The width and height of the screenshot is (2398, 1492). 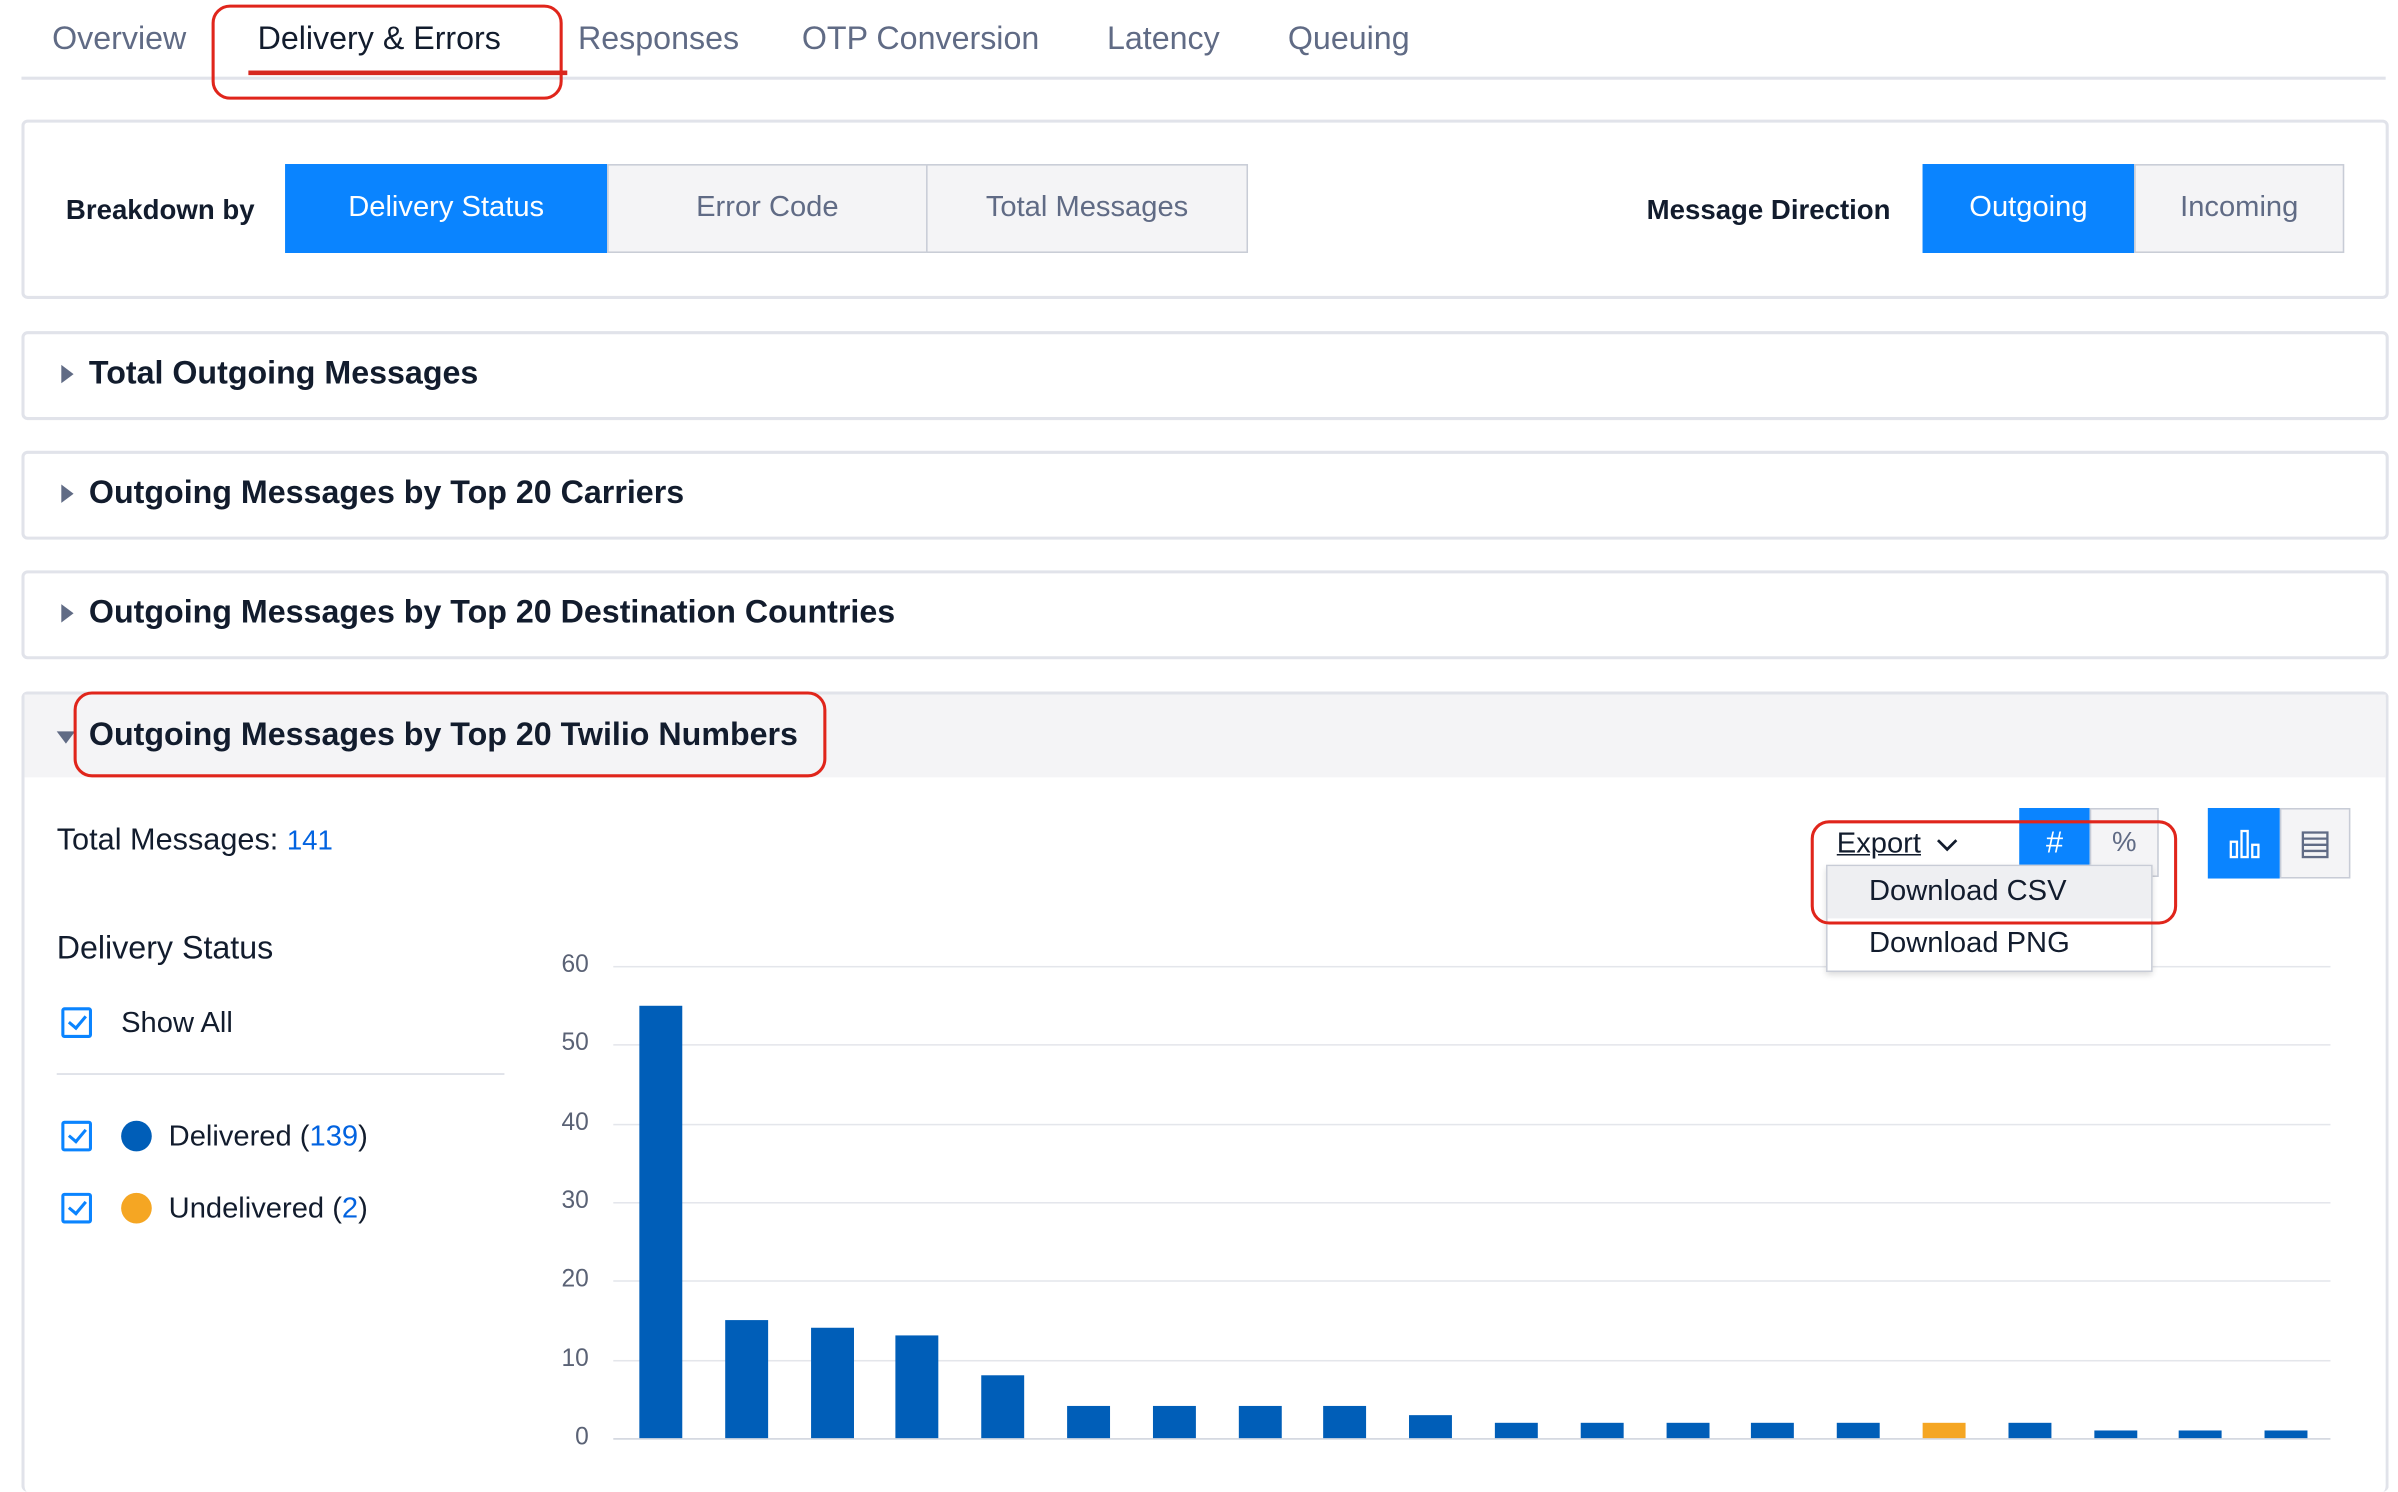 I want to click on direction-label: Message Direction, so click(x=1768, y=210).